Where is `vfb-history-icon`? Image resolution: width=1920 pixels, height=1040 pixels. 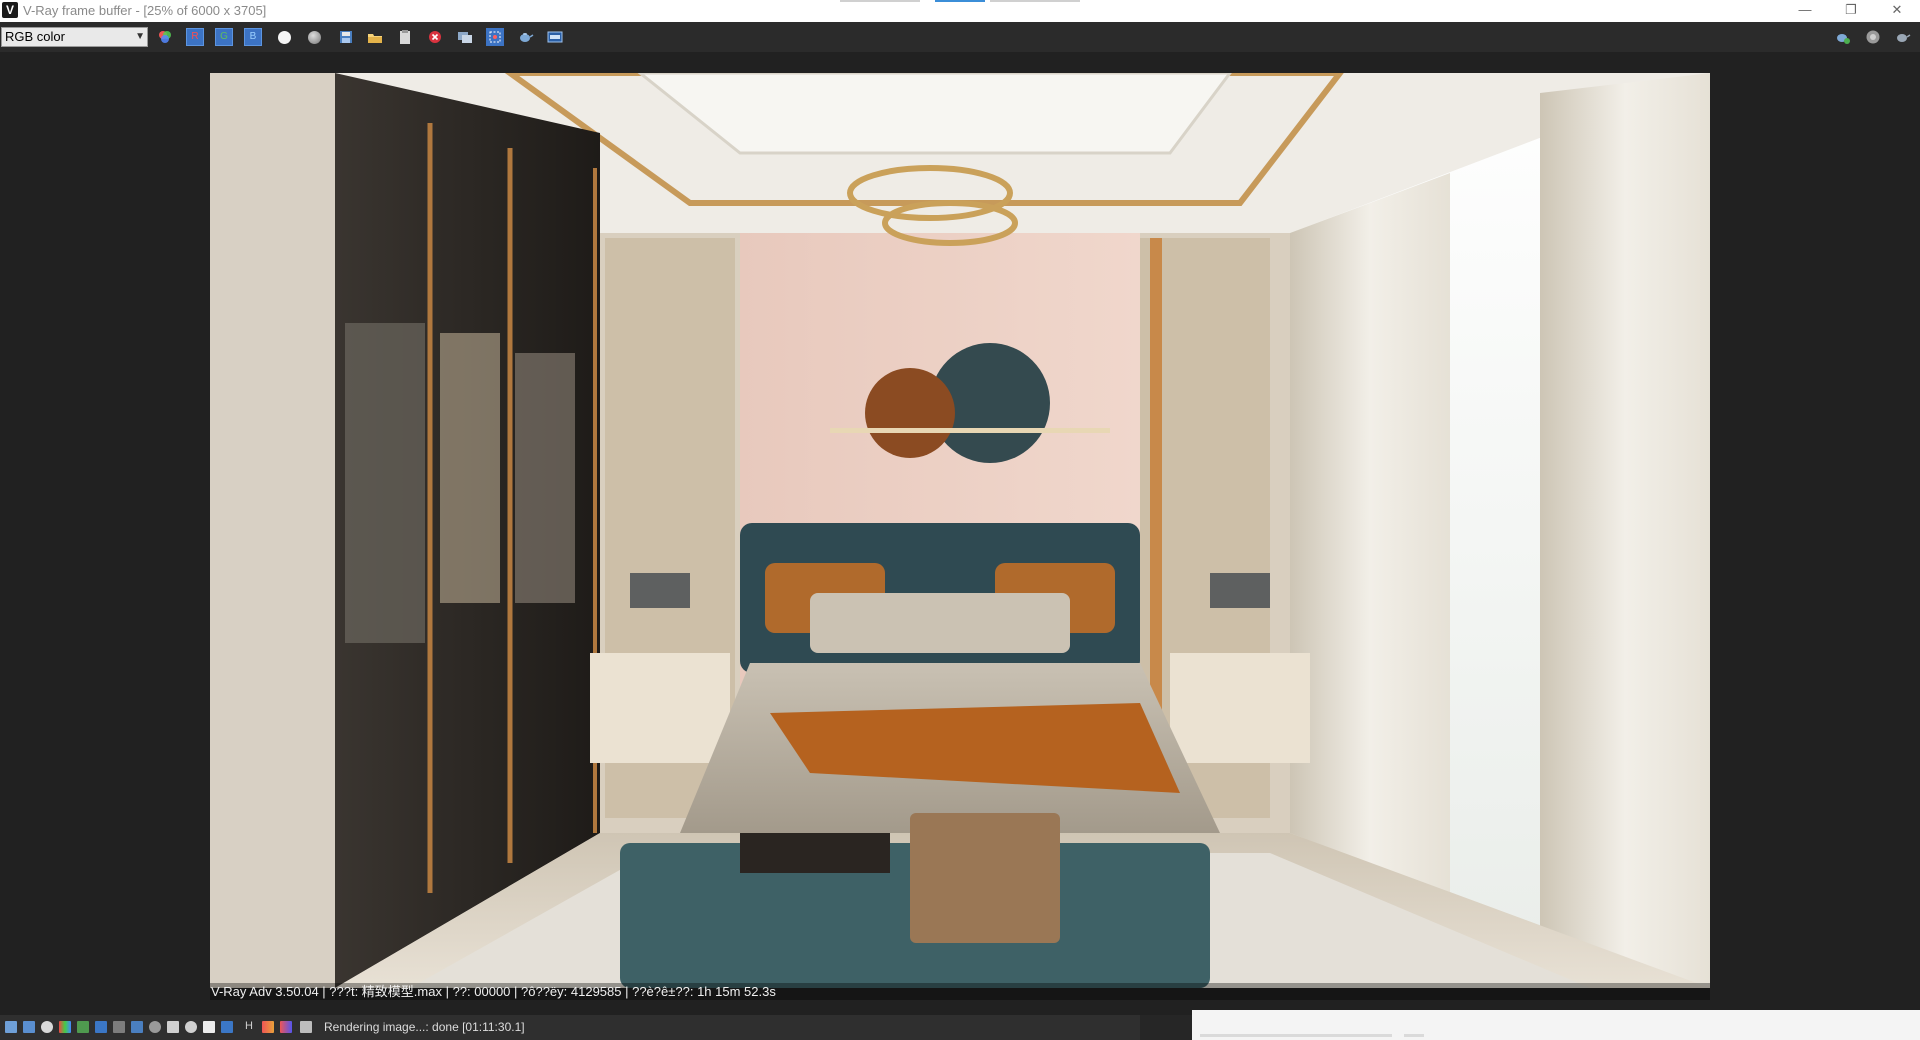
vfb-history-icon is located at coordinates (555, 37).